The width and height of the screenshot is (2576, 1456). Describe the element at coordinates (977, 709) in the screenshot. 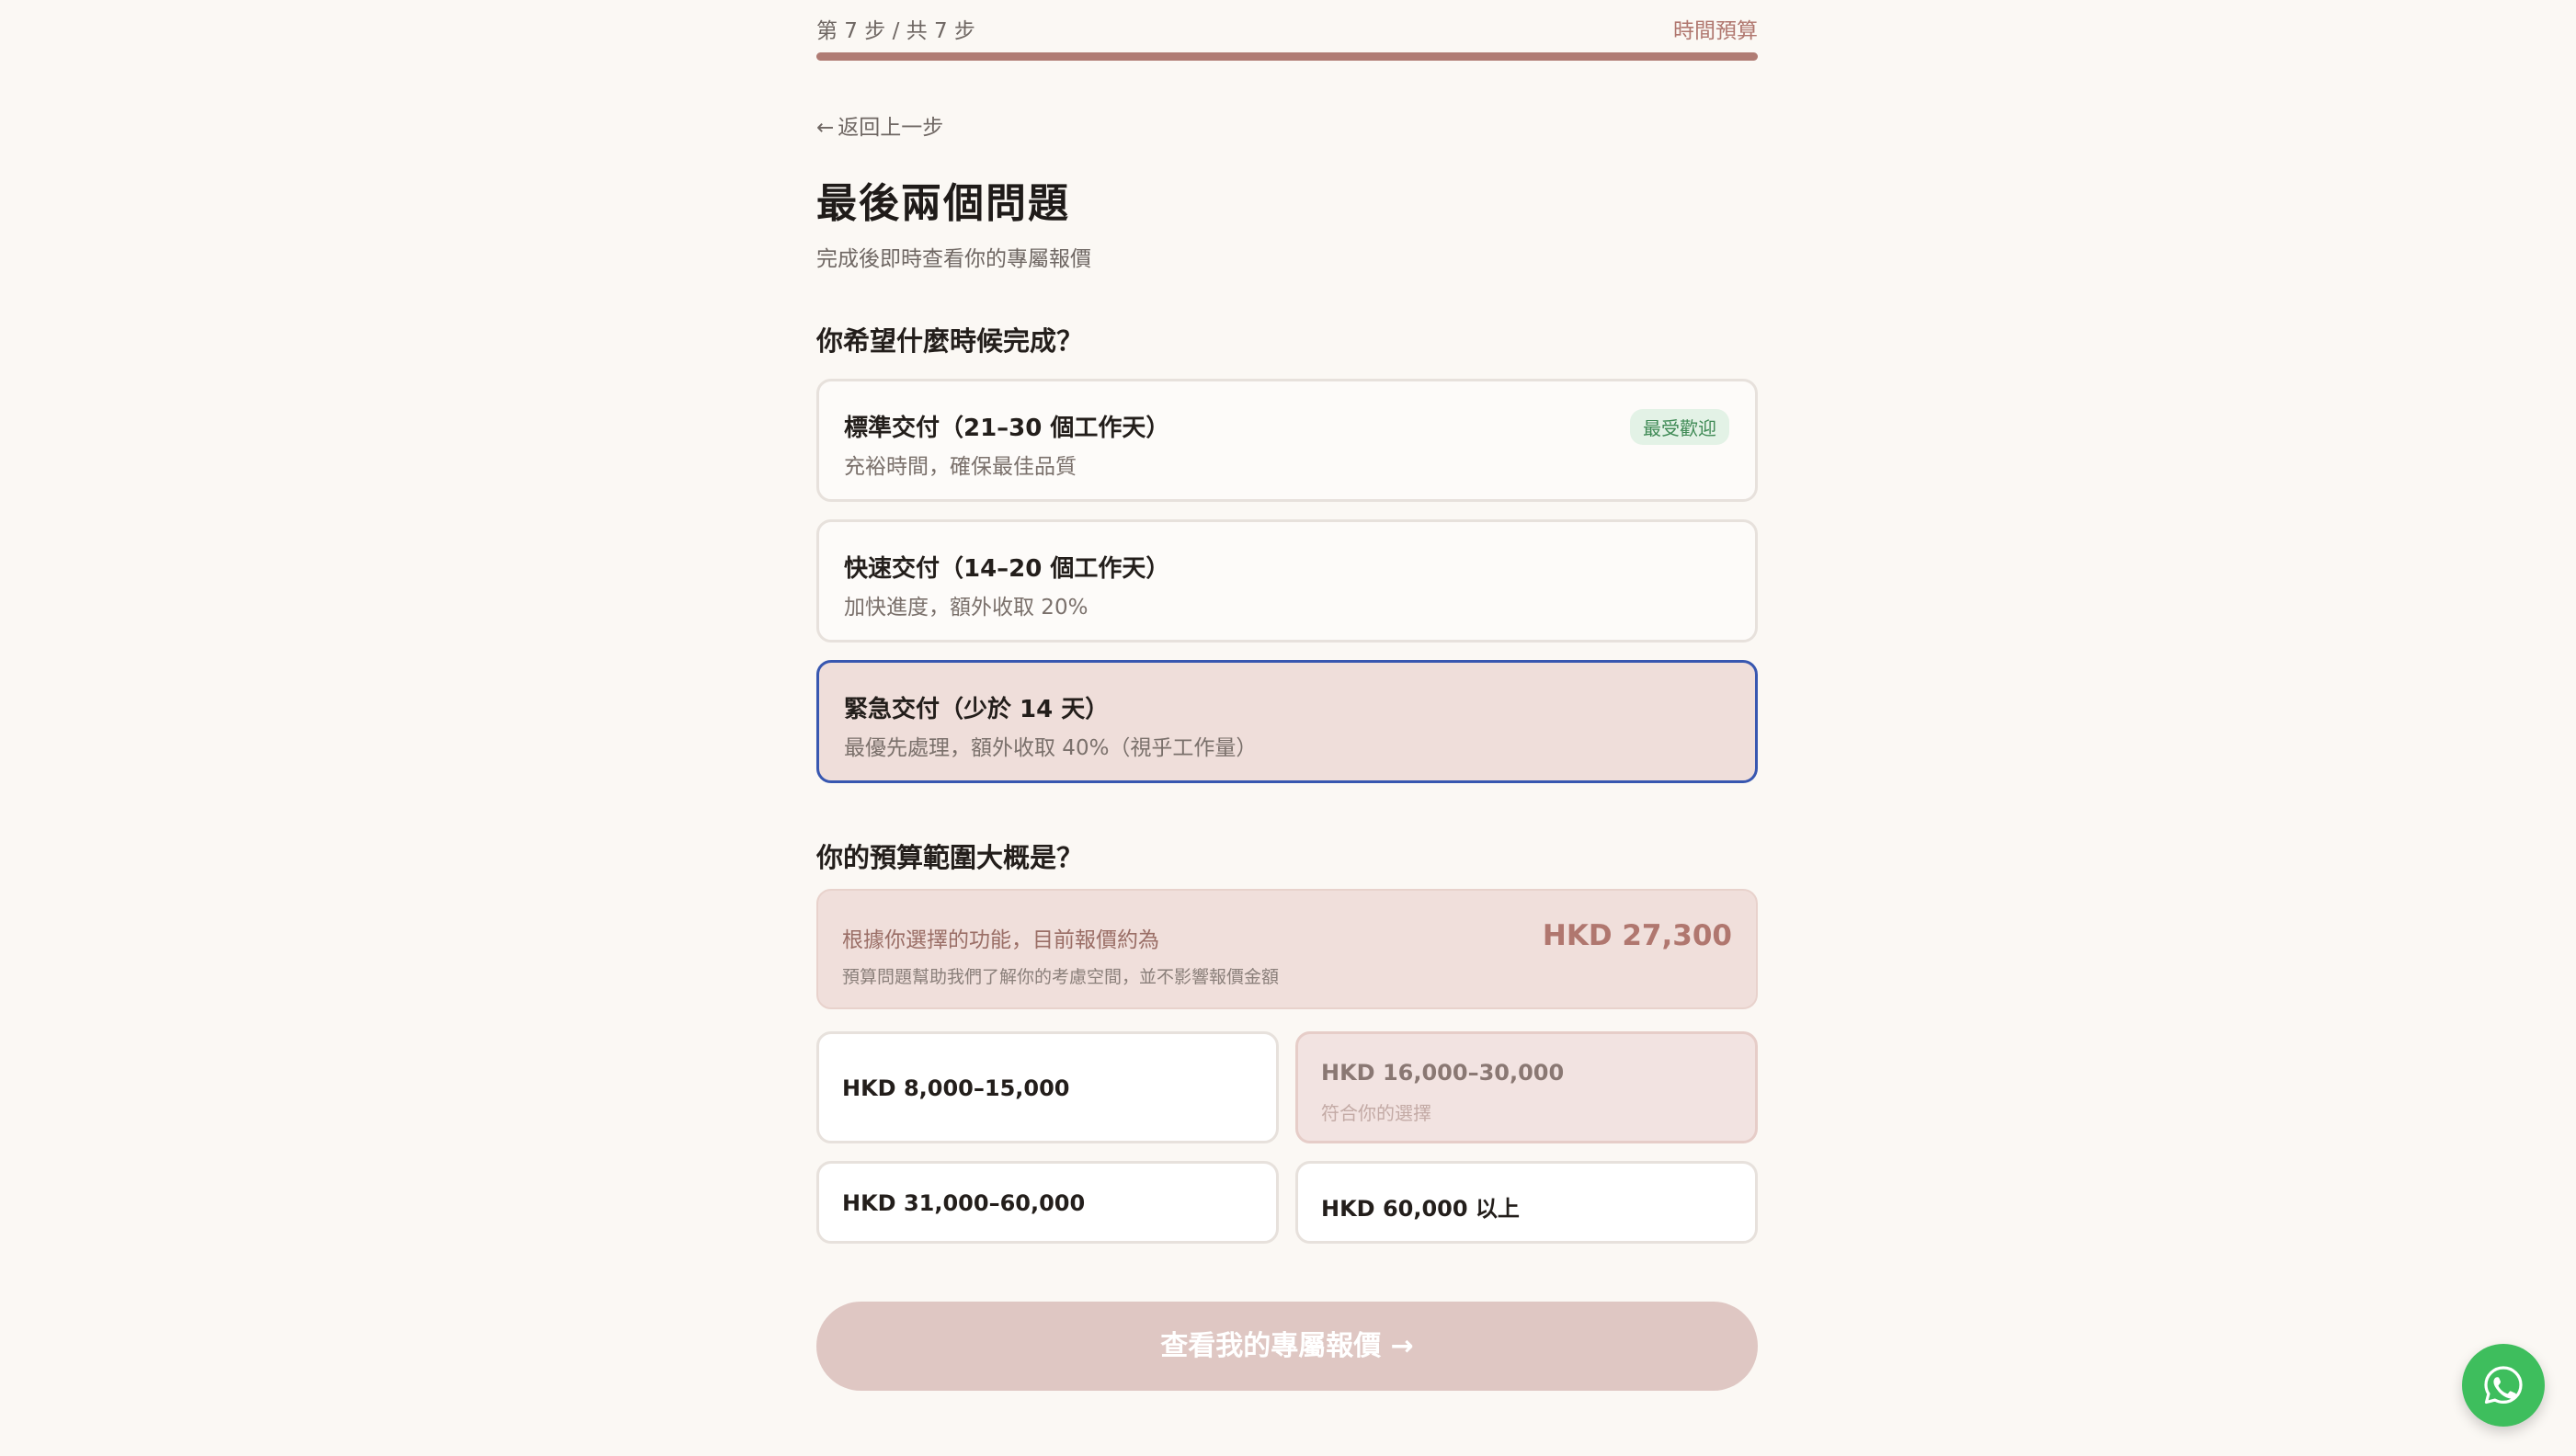

I see `option-title: 緊急交付（少於 14 天）` at that location.